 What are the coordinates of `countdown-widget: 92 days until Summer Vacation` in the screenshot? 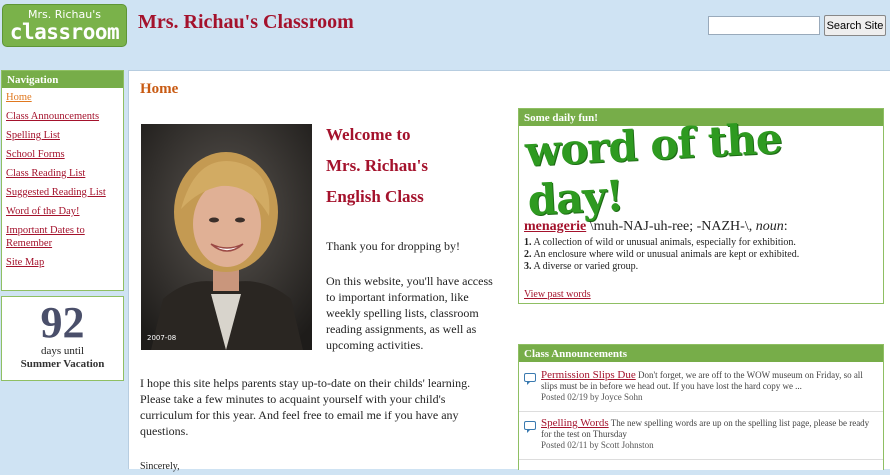 It's located at (62, 338).